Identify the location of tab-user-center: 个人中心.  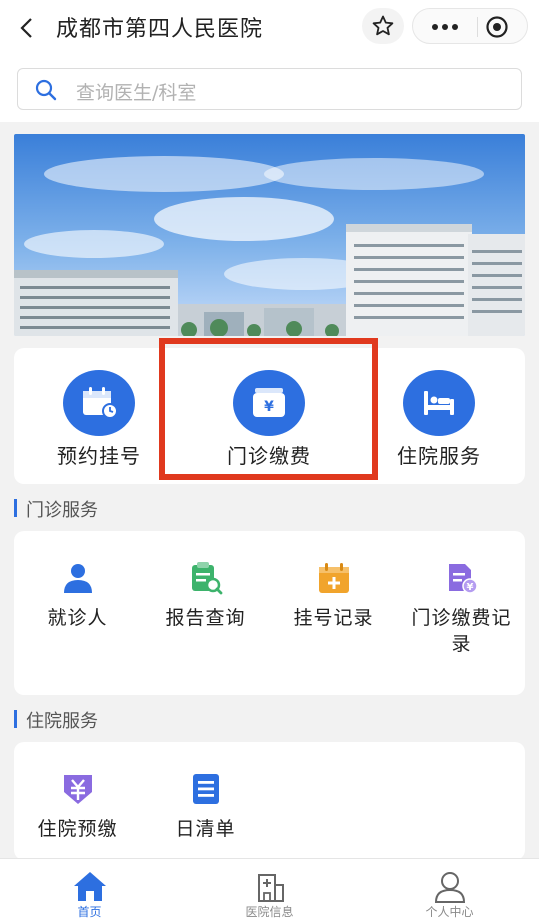
(449, 891).